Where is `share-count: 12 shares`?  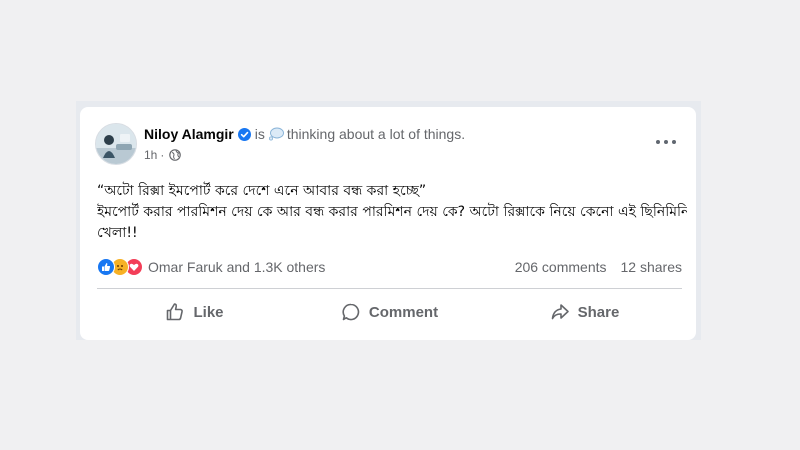 share-count: 12 shares is located at coordinates (651, 267).